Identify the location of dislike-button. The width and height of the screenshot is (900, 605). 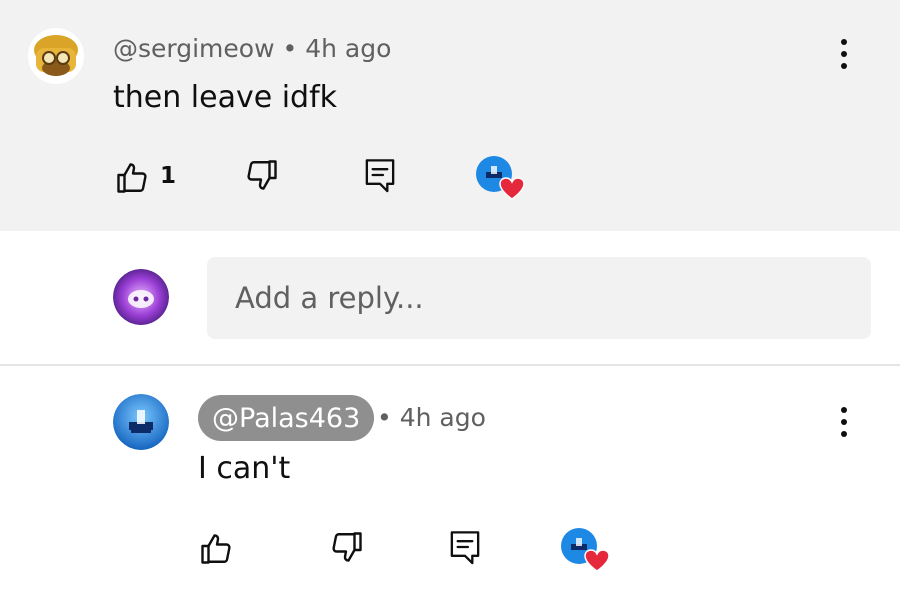
(262, 175).